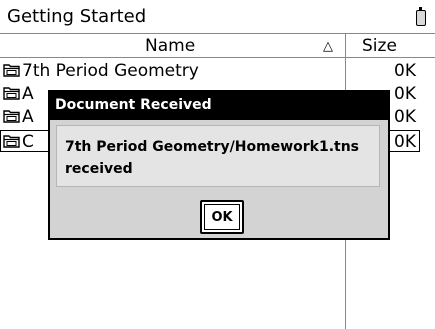 The image size is (435, 329). I want to click on file-name: C, so click(28, 142).